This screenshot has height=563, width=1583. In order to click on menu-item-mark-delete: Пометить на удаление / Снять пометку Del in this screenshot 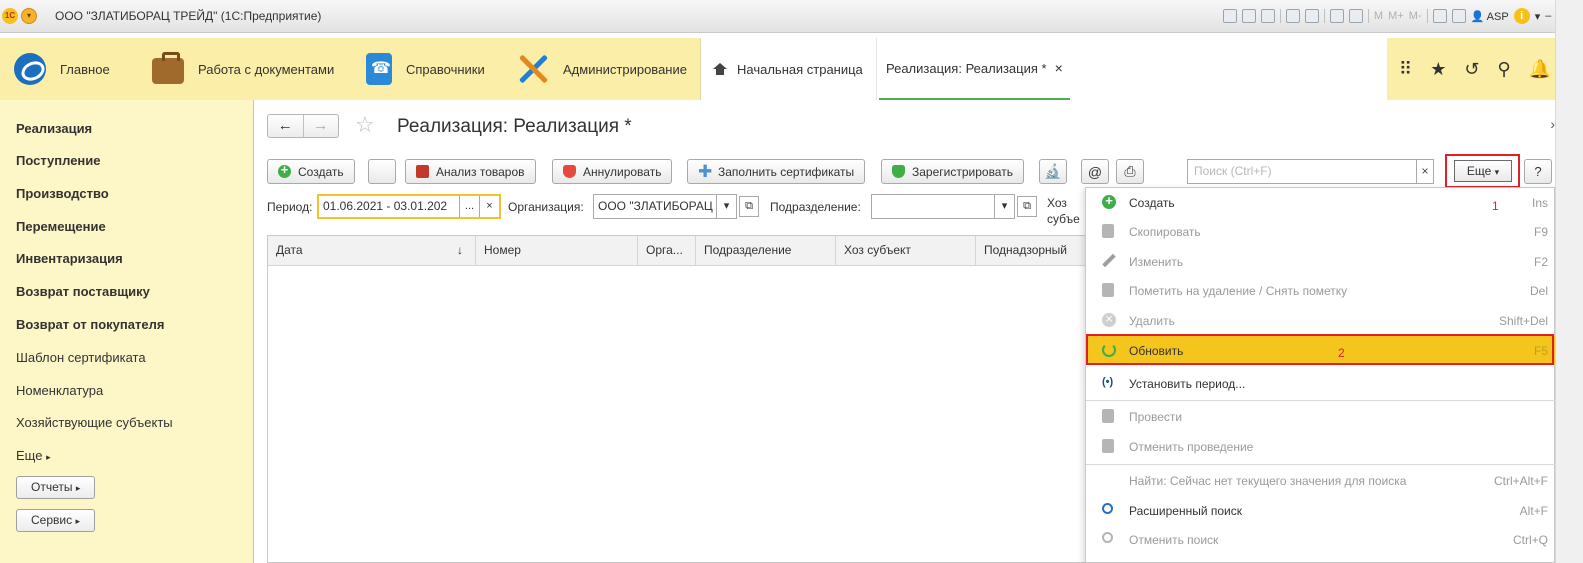, I will do `click(1321, 290)`.